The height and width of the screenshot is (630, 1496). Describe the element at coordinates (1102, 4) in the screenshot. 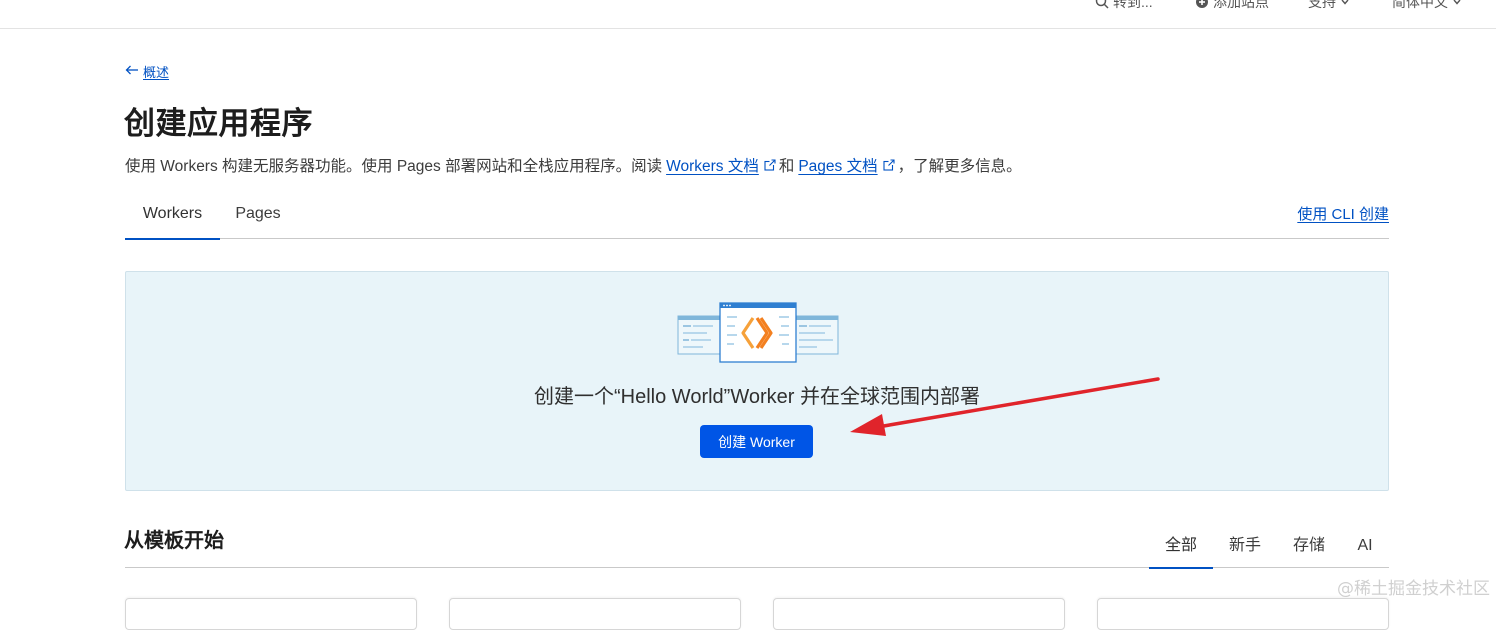

I see `search-icon` at that location.